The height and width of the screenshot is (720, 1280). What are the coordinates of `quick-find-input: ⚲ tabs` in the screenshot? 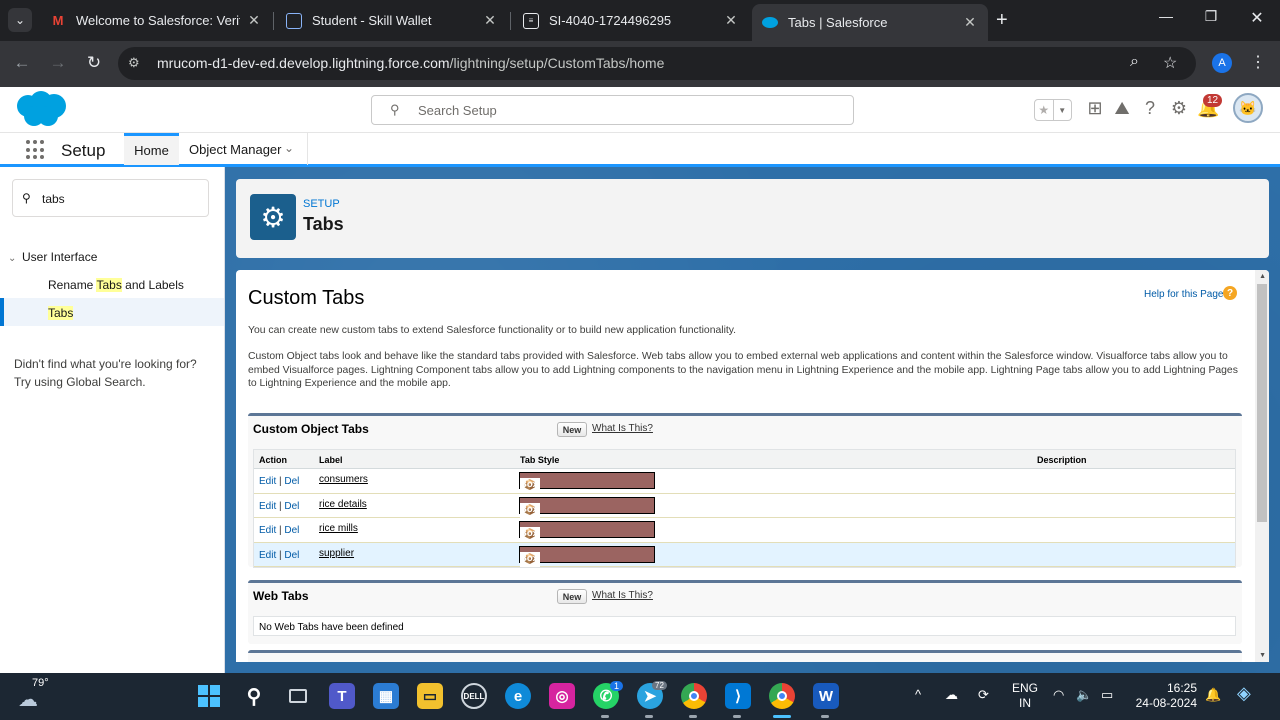 It's located at (110, 198).